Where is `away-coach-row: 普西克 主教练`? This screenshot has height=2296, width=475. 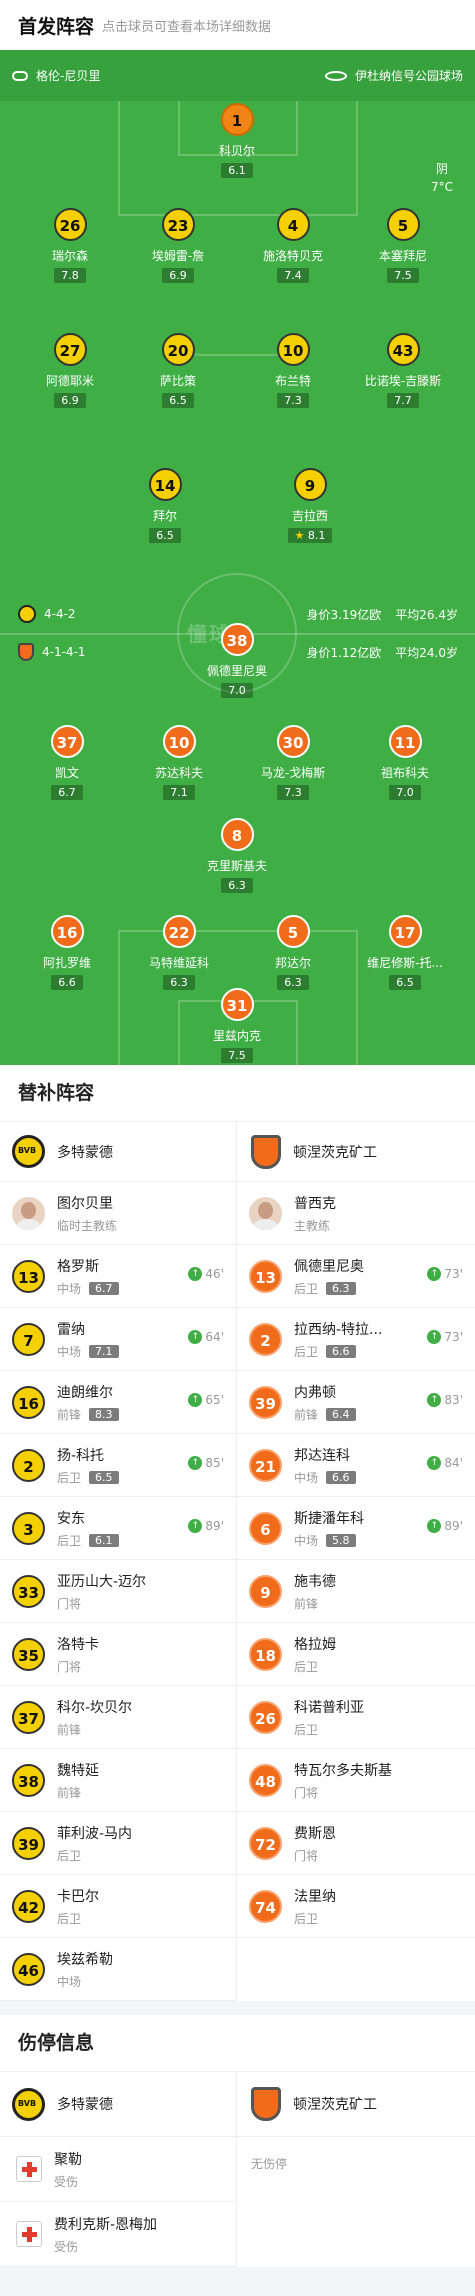
away-coach-row: 普西克 主教练 is located at coordinates (356, 1213).